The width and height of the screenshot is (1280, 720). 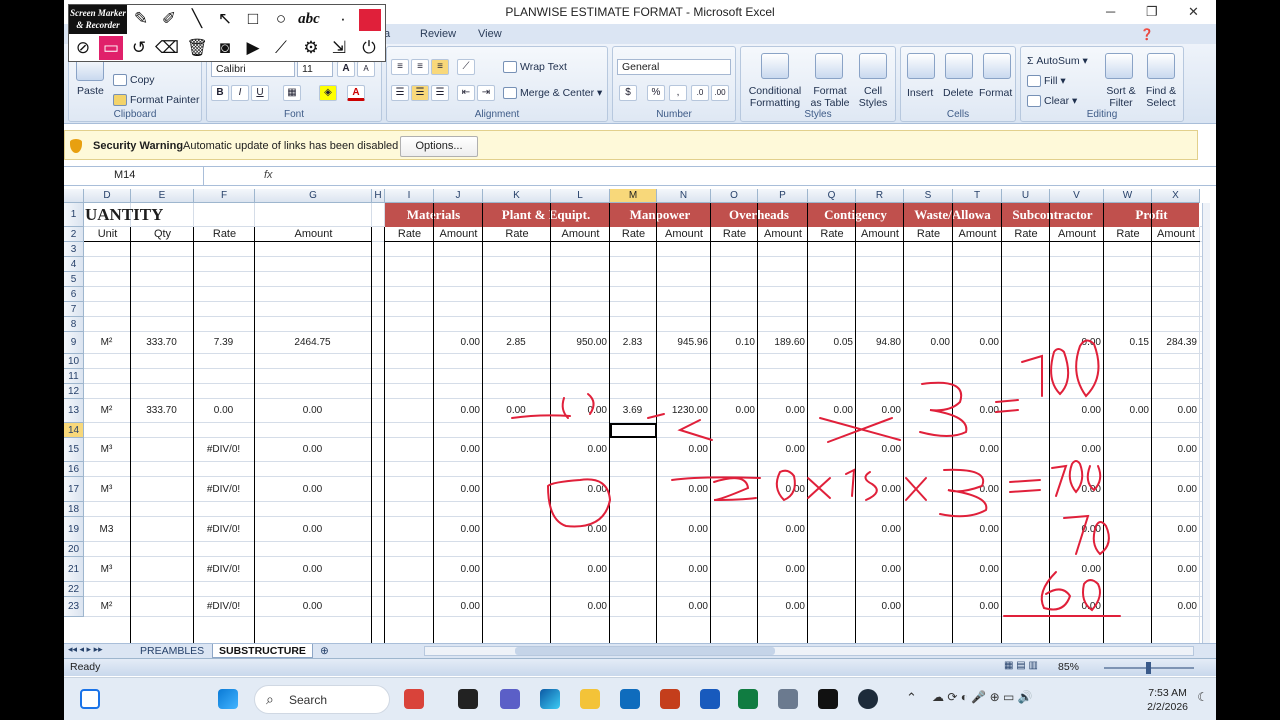 What do you see at coordinates (74, 569) in the screenshot?
I see `row-header-21: 21` at bounding box center [74, 569].